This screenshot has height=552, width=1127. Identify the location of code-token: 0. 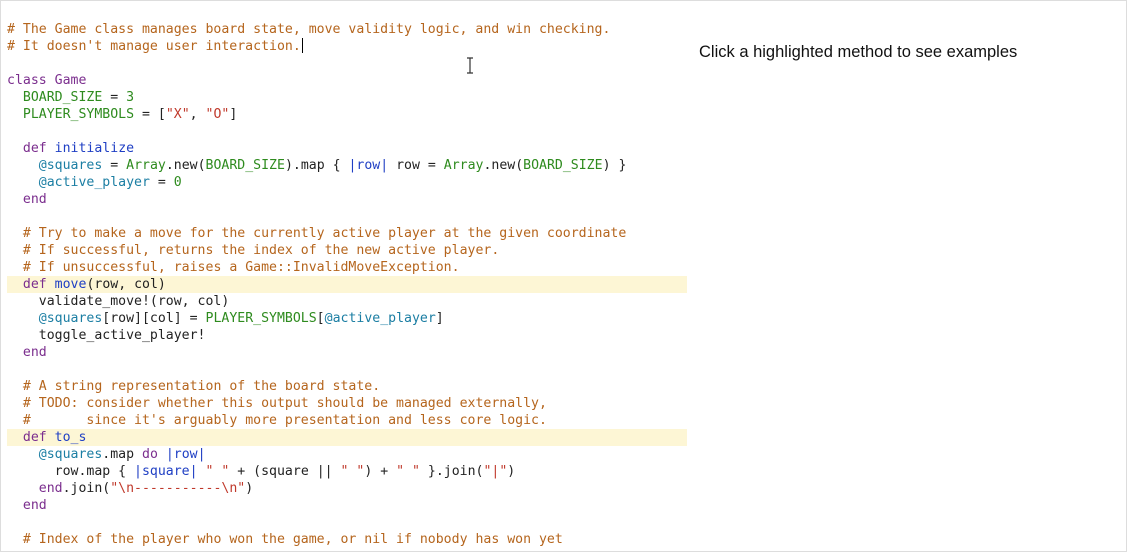
(177, 182).